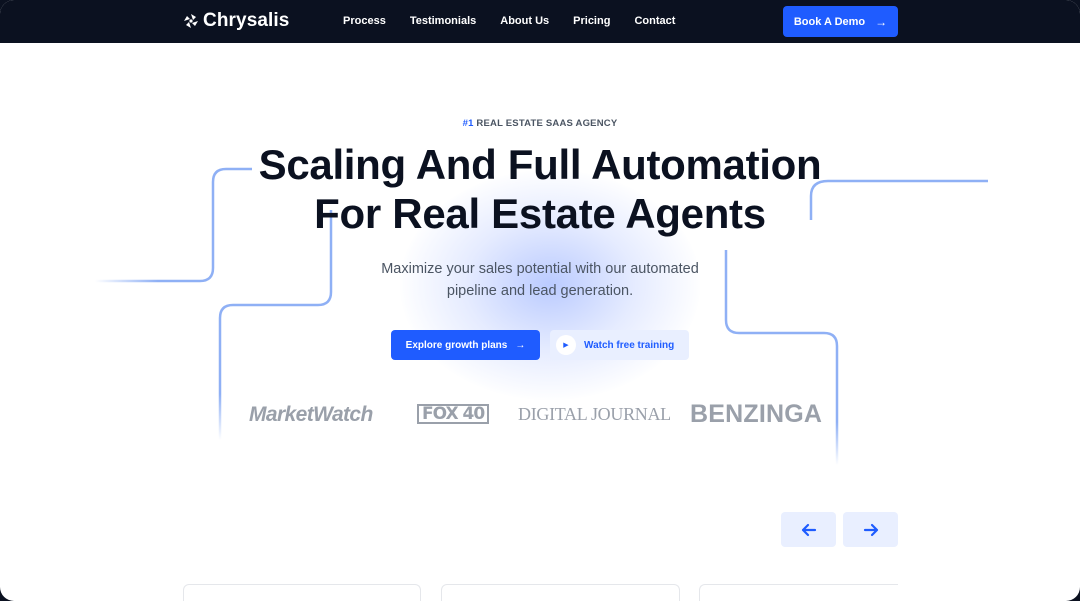 The image size is (1080, 601). I want to click on nav-link-process: Process, so click(364, 21).